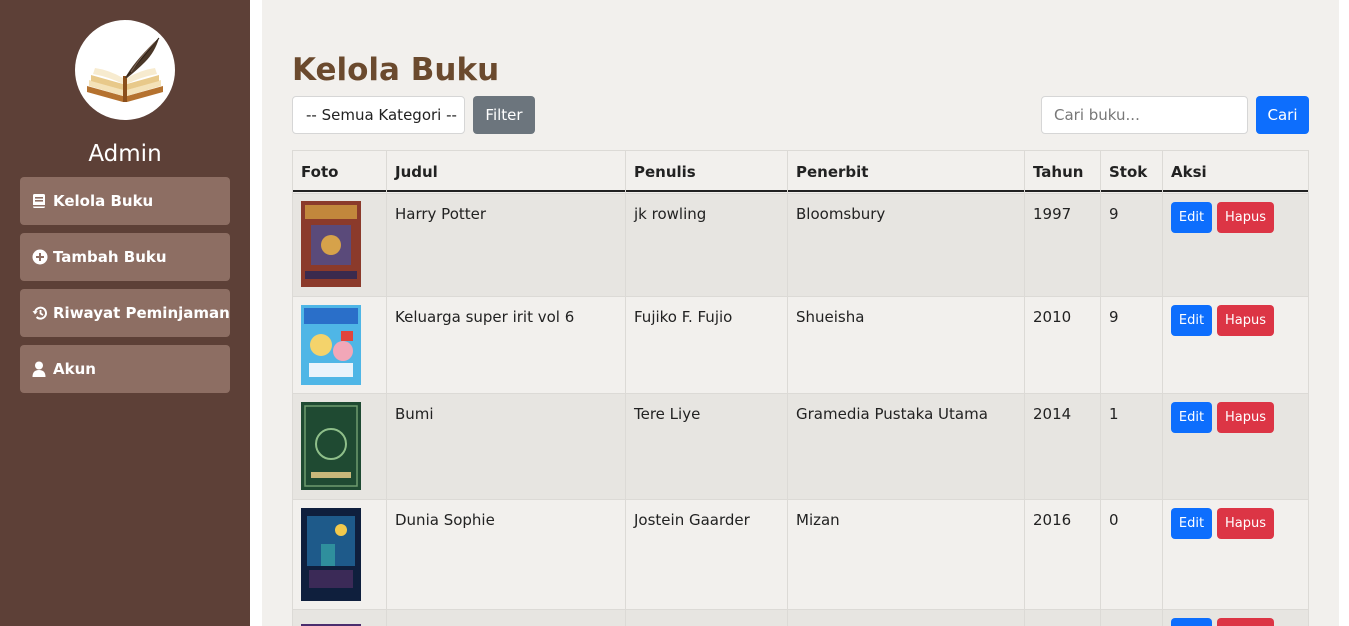 The height and width of the screenshot is (626, 1349). Describe the element at coordinates (1114, 414) in the screenshot. I see `book-stock: 1` at that location.